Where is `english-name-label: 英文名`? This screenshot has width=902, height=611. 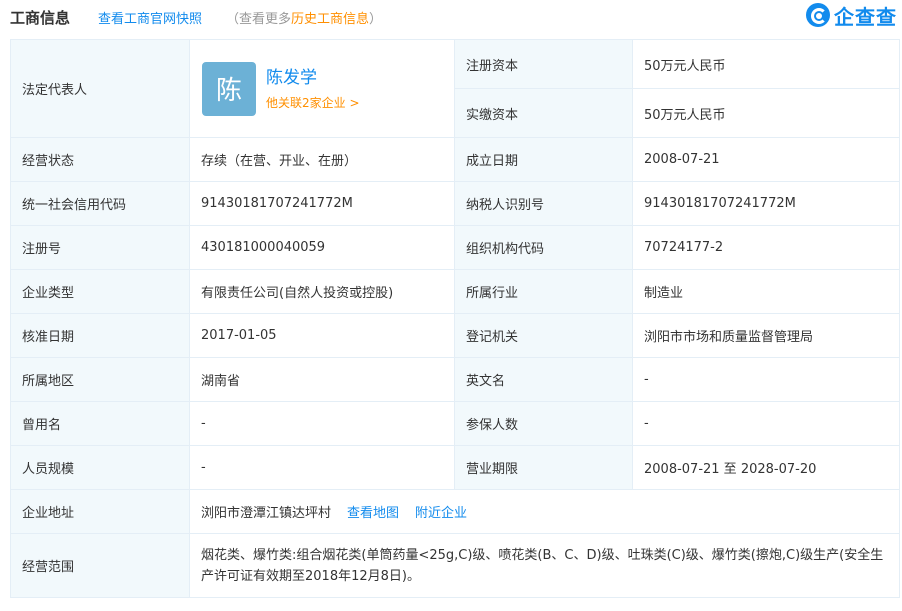
english-name-label: 英文名 is located at coordinates (543, 379).